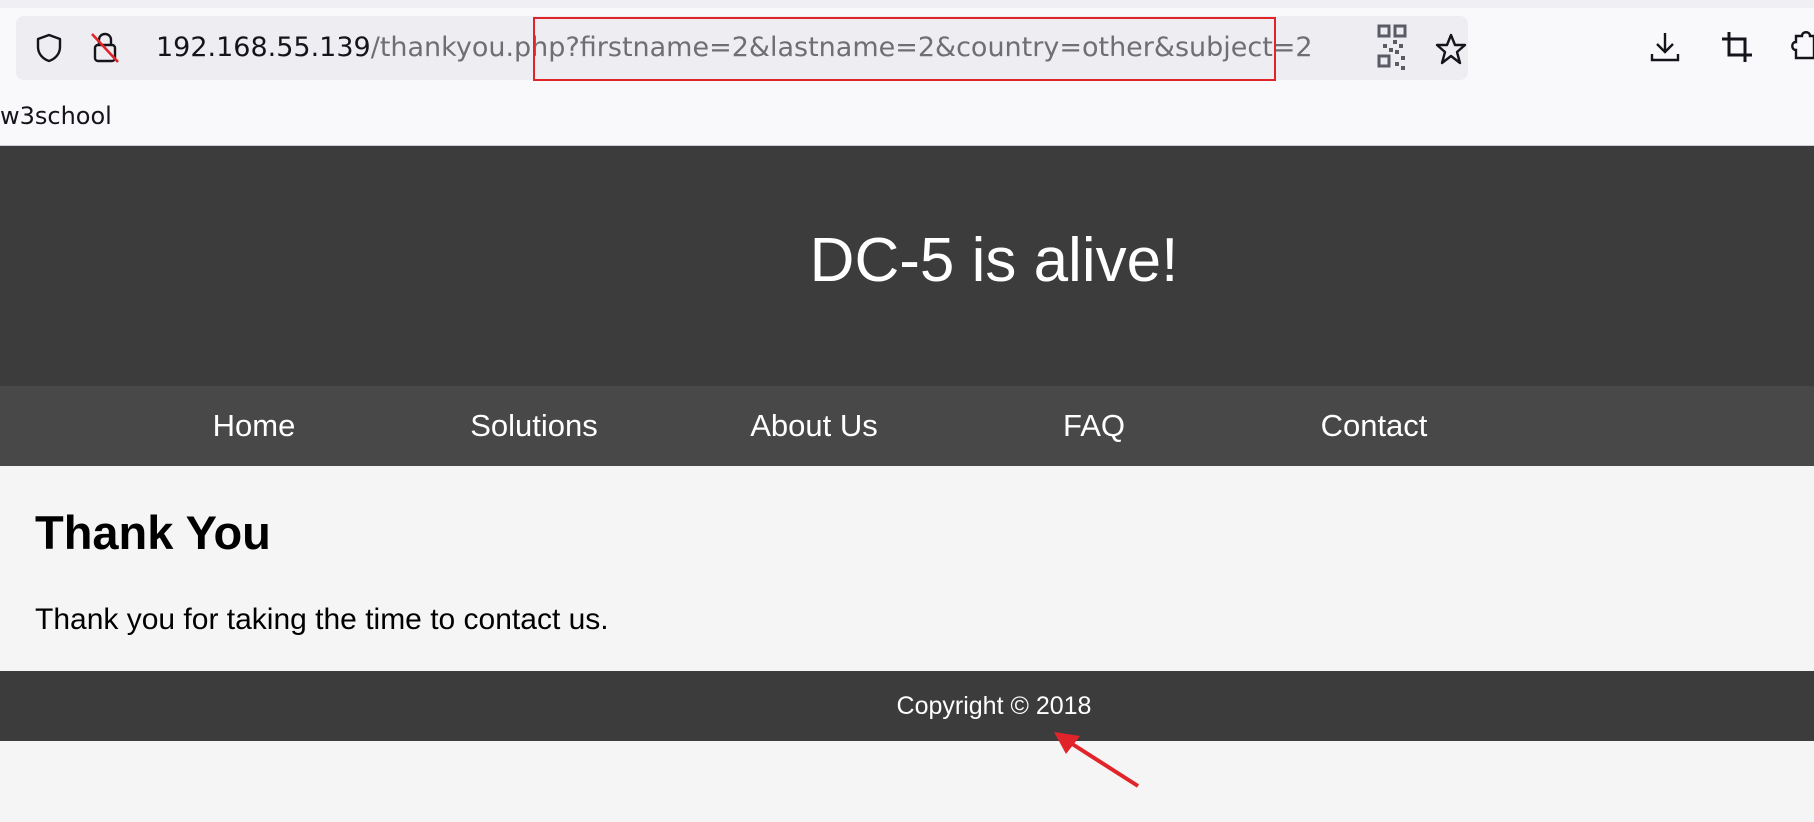  What do you see at coordinates (263, 47) in the screenshot?
I see `url-host: 192.168.55.139` at bounding box center [263, 47].